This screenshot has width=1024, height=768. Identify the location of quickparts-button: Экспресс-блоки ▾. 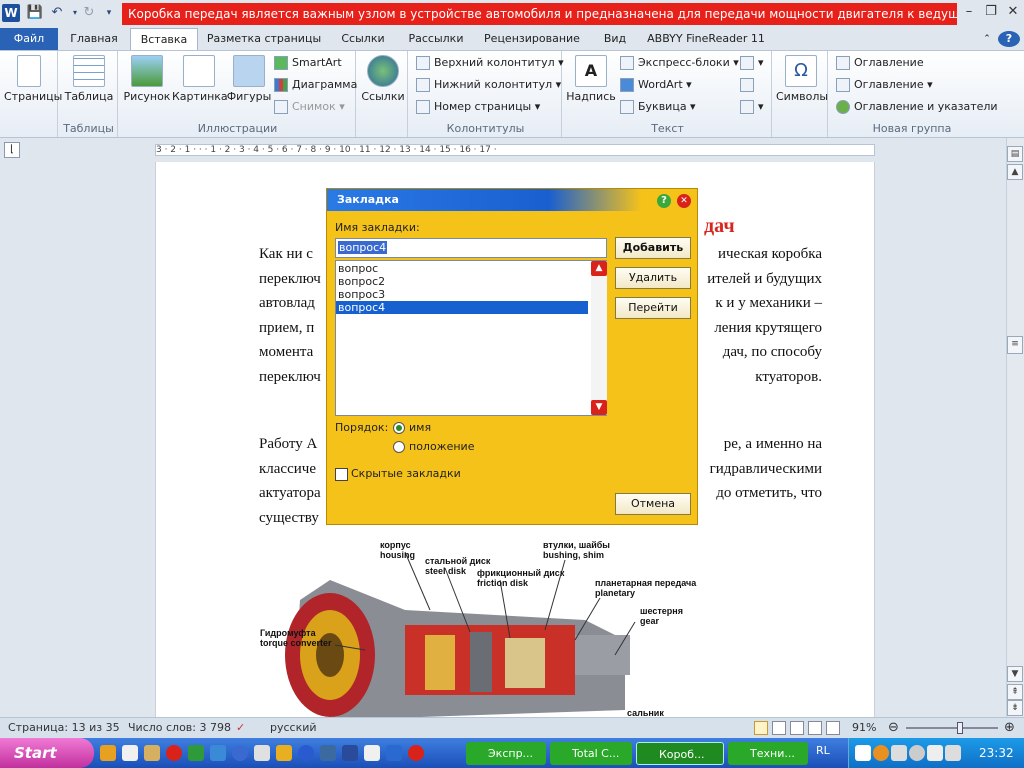
(679, 63).